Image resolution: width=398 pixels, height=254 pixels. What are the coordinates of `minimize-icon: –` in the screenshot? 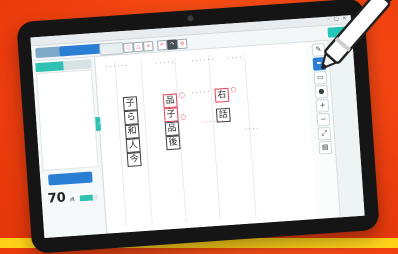 It's located at (328, 20).